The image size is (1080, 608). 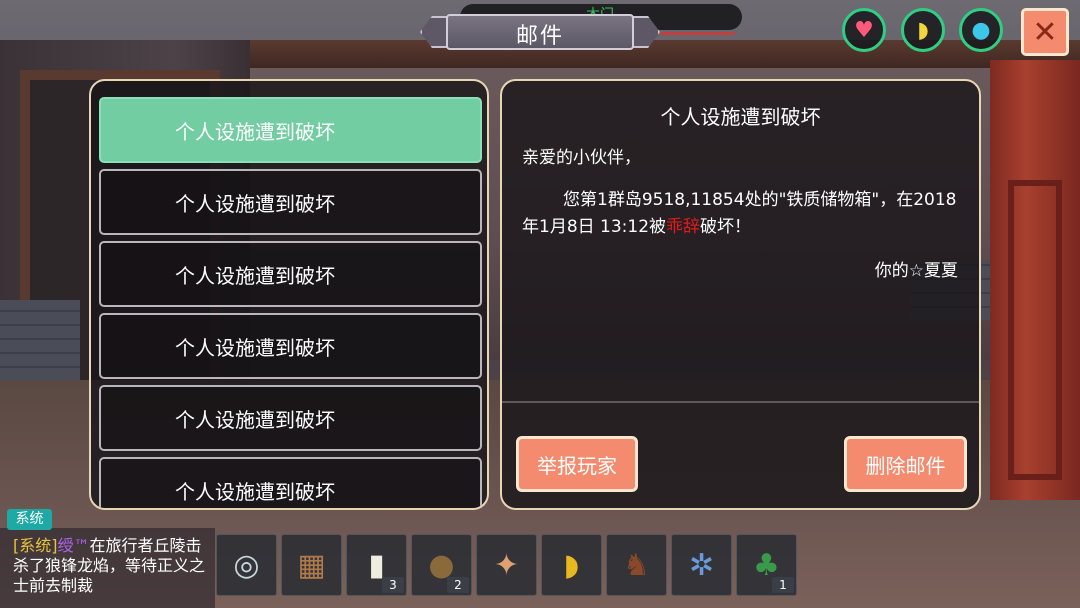 I want to click on heart-icon-glyph: ♥, so click(x=864, y=30).